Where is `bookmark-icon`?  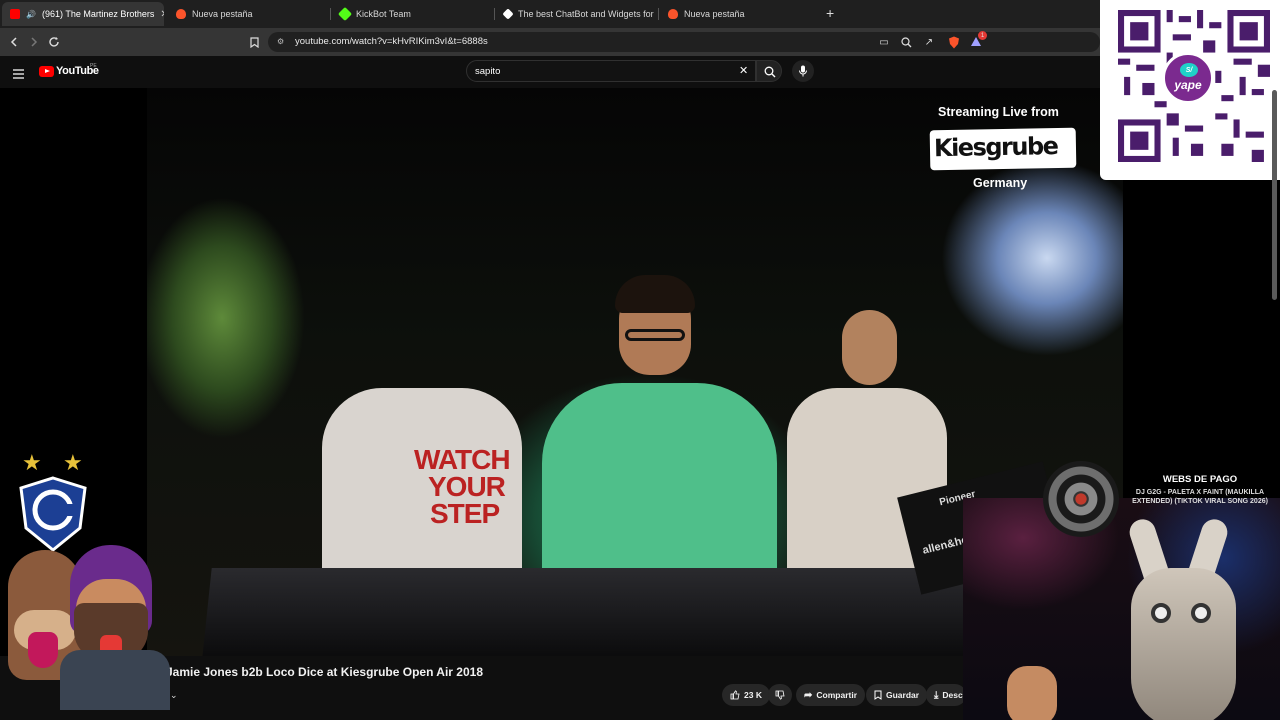
bookmark-icon is located at coordinates (254, 42).